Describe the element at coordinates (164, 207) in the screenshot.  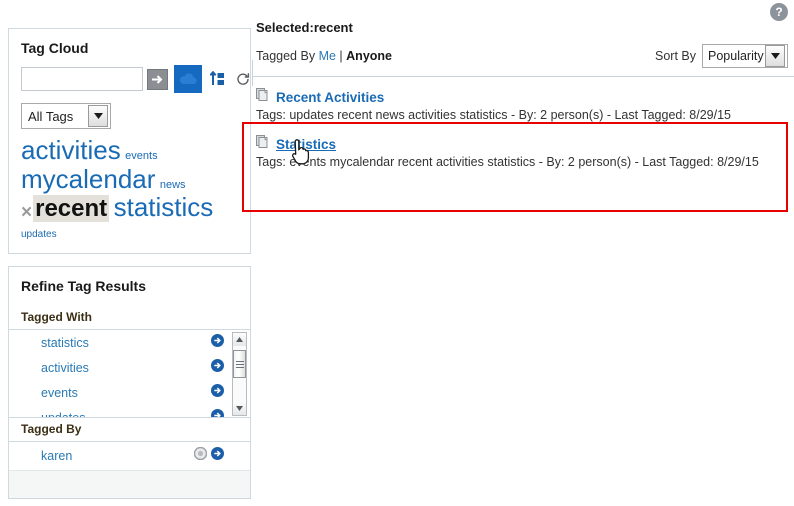
I see `tag-statistics: statistics` at that location.